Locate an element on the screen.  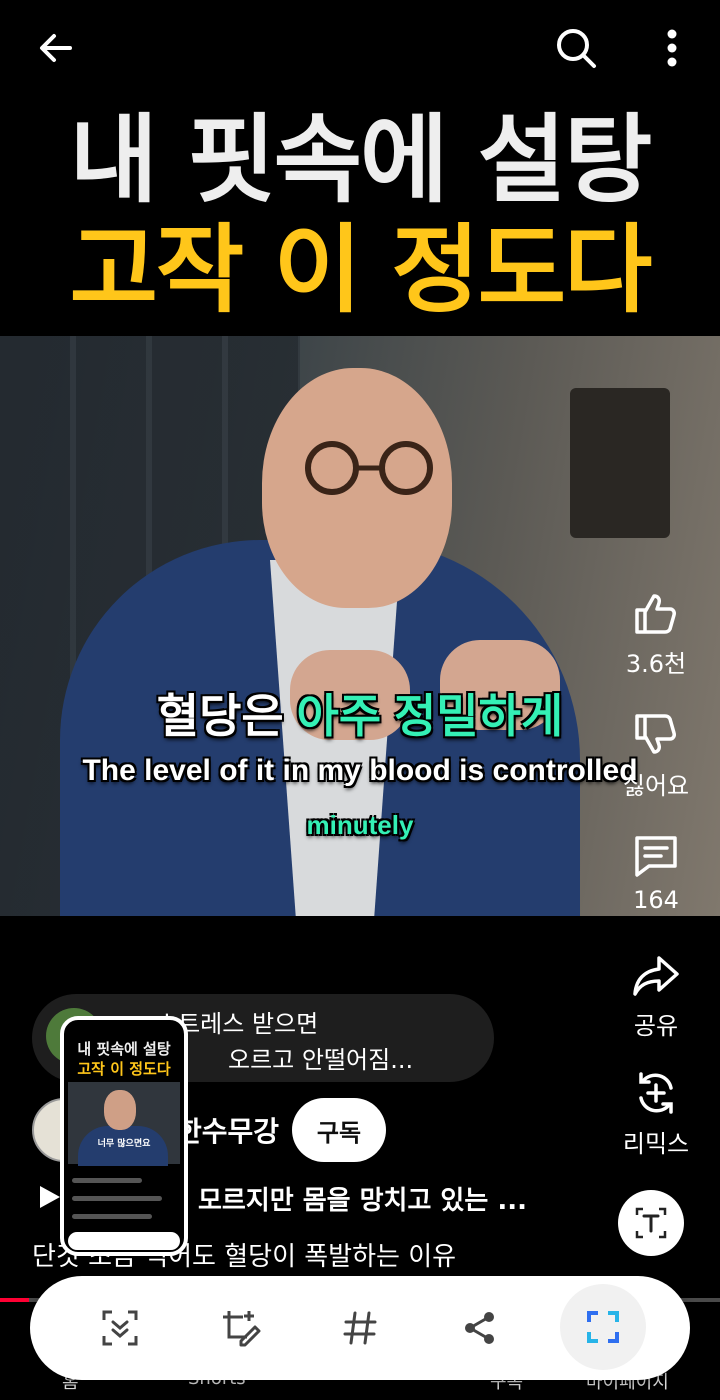
hashtag-button is located at coordinates (360, 1328).